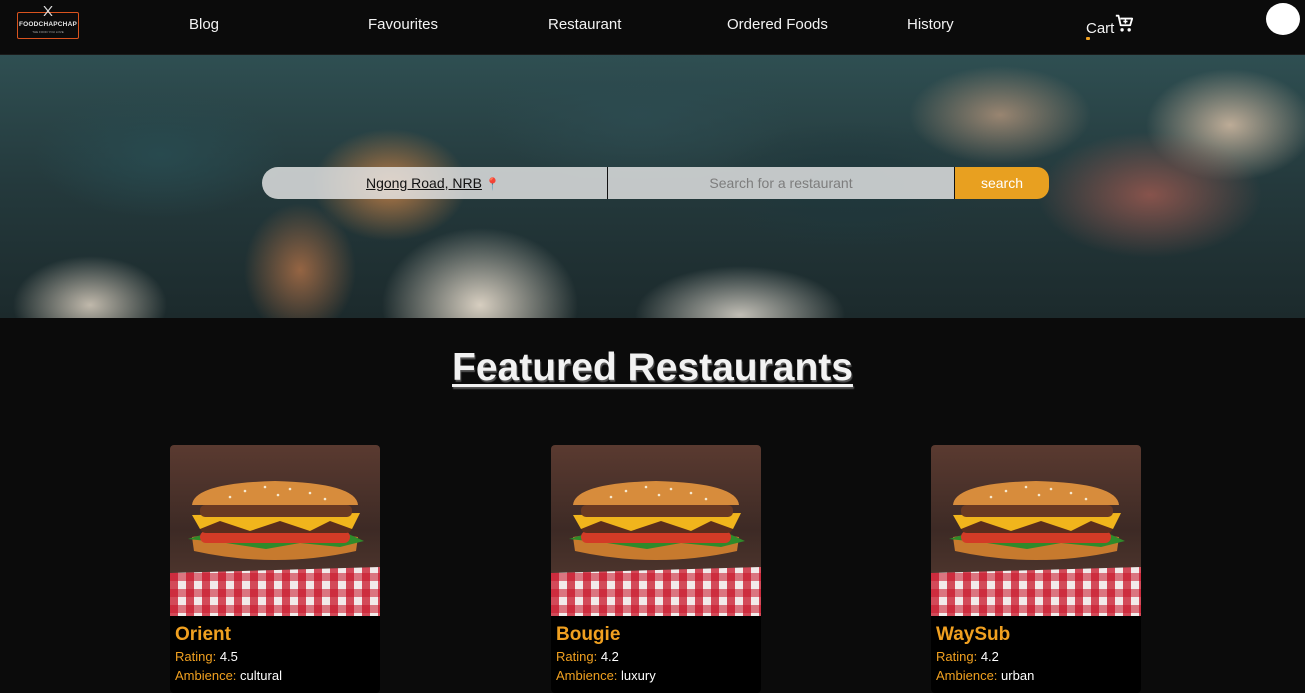  What do you see at coordinates (492, 184) in the screenshot?
I see `map-pin-icon: 📍` at bounding box center [492, 184].